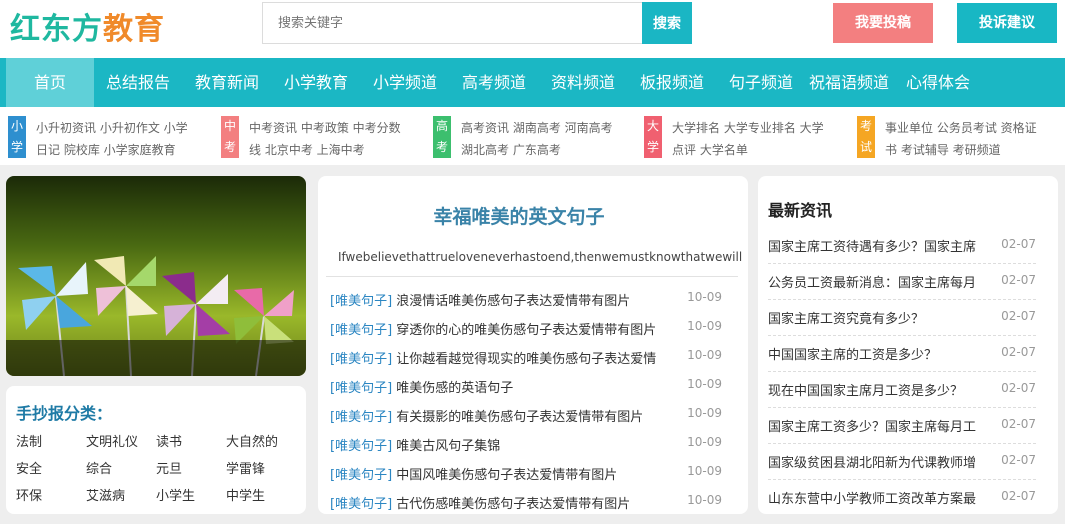  Describe the element at coordinates (29, 467) in the screenshot. I see `classify-item: 安全` at that location.